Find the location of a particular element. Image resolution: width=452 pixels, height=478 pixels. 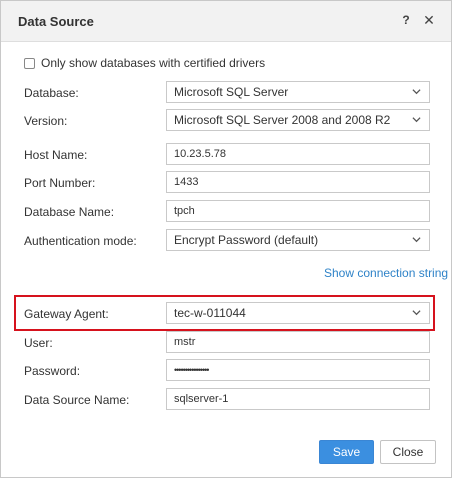

host-name-input: 10.23.5.78 is located at coordinates (298, 154).